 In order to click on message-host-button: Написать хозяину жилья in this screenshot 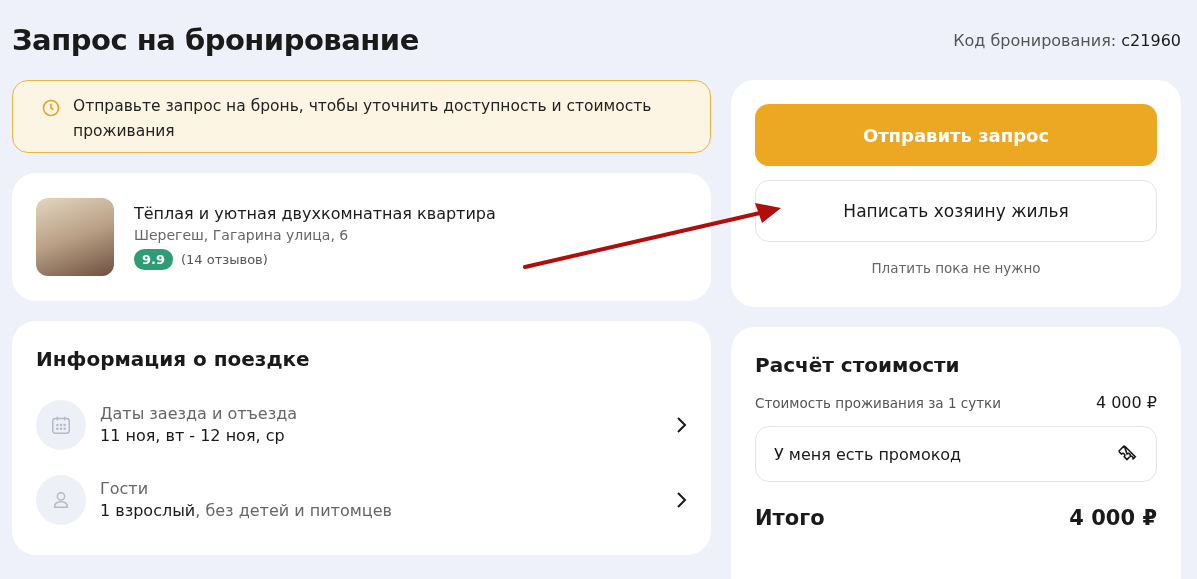, I will do `click(956, 211)`.